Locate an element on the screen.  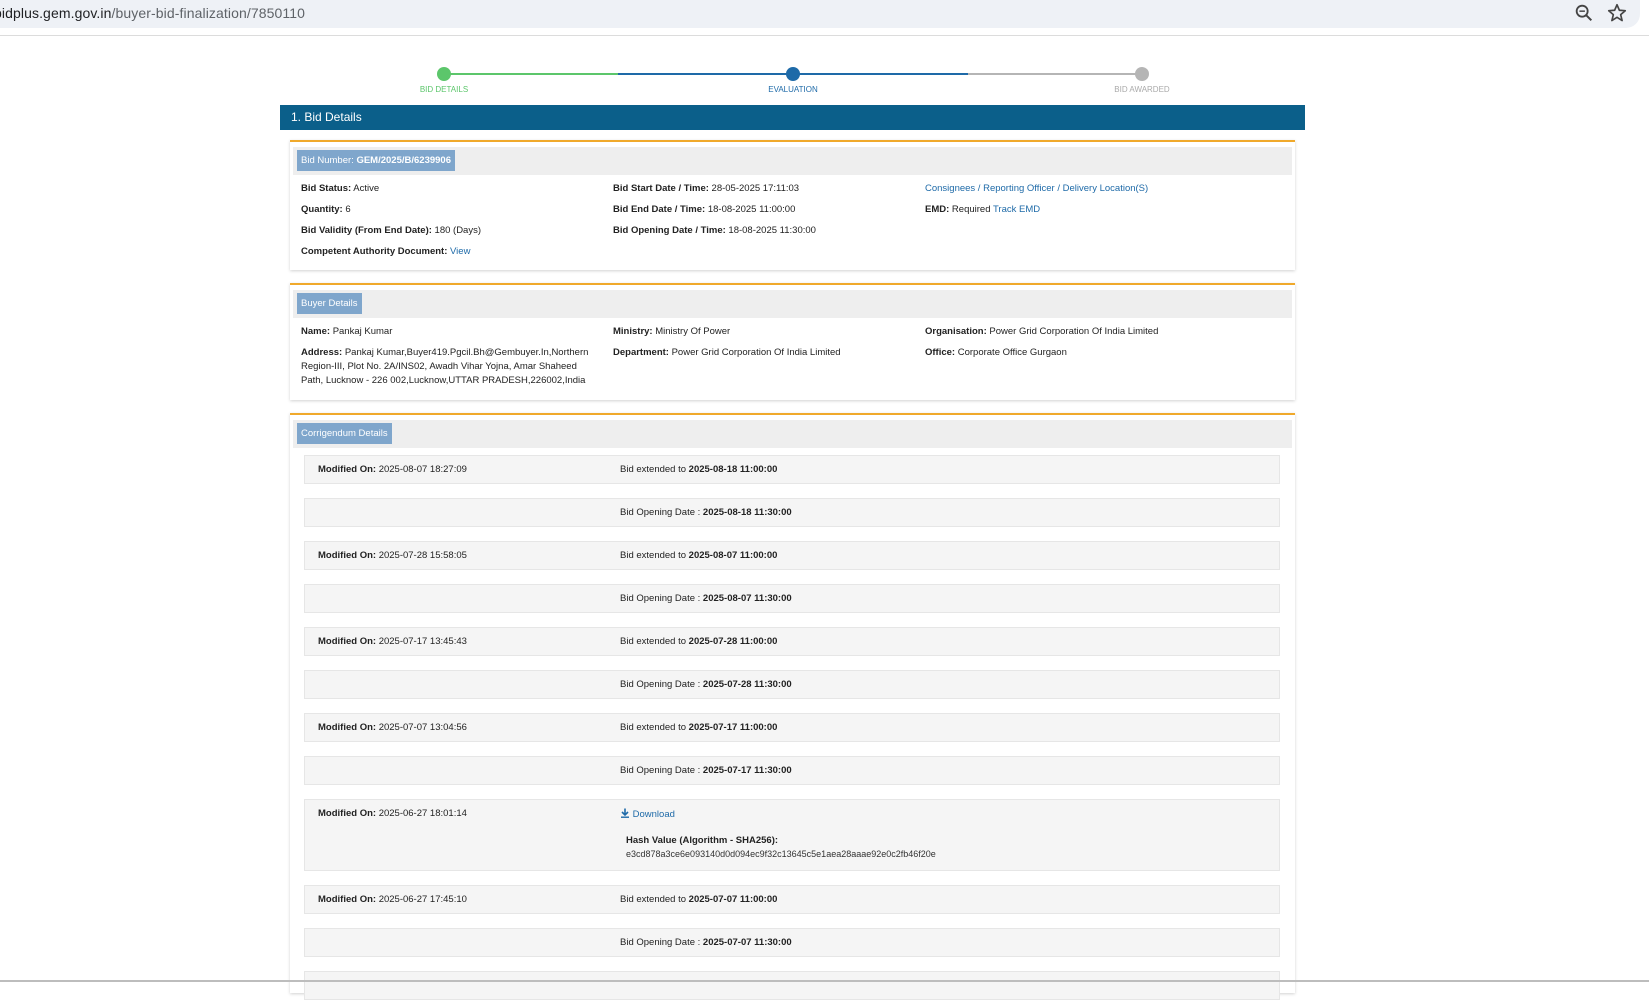
buyer-ministry-value: Ministry Of Power is located at coordinates (693, 331).